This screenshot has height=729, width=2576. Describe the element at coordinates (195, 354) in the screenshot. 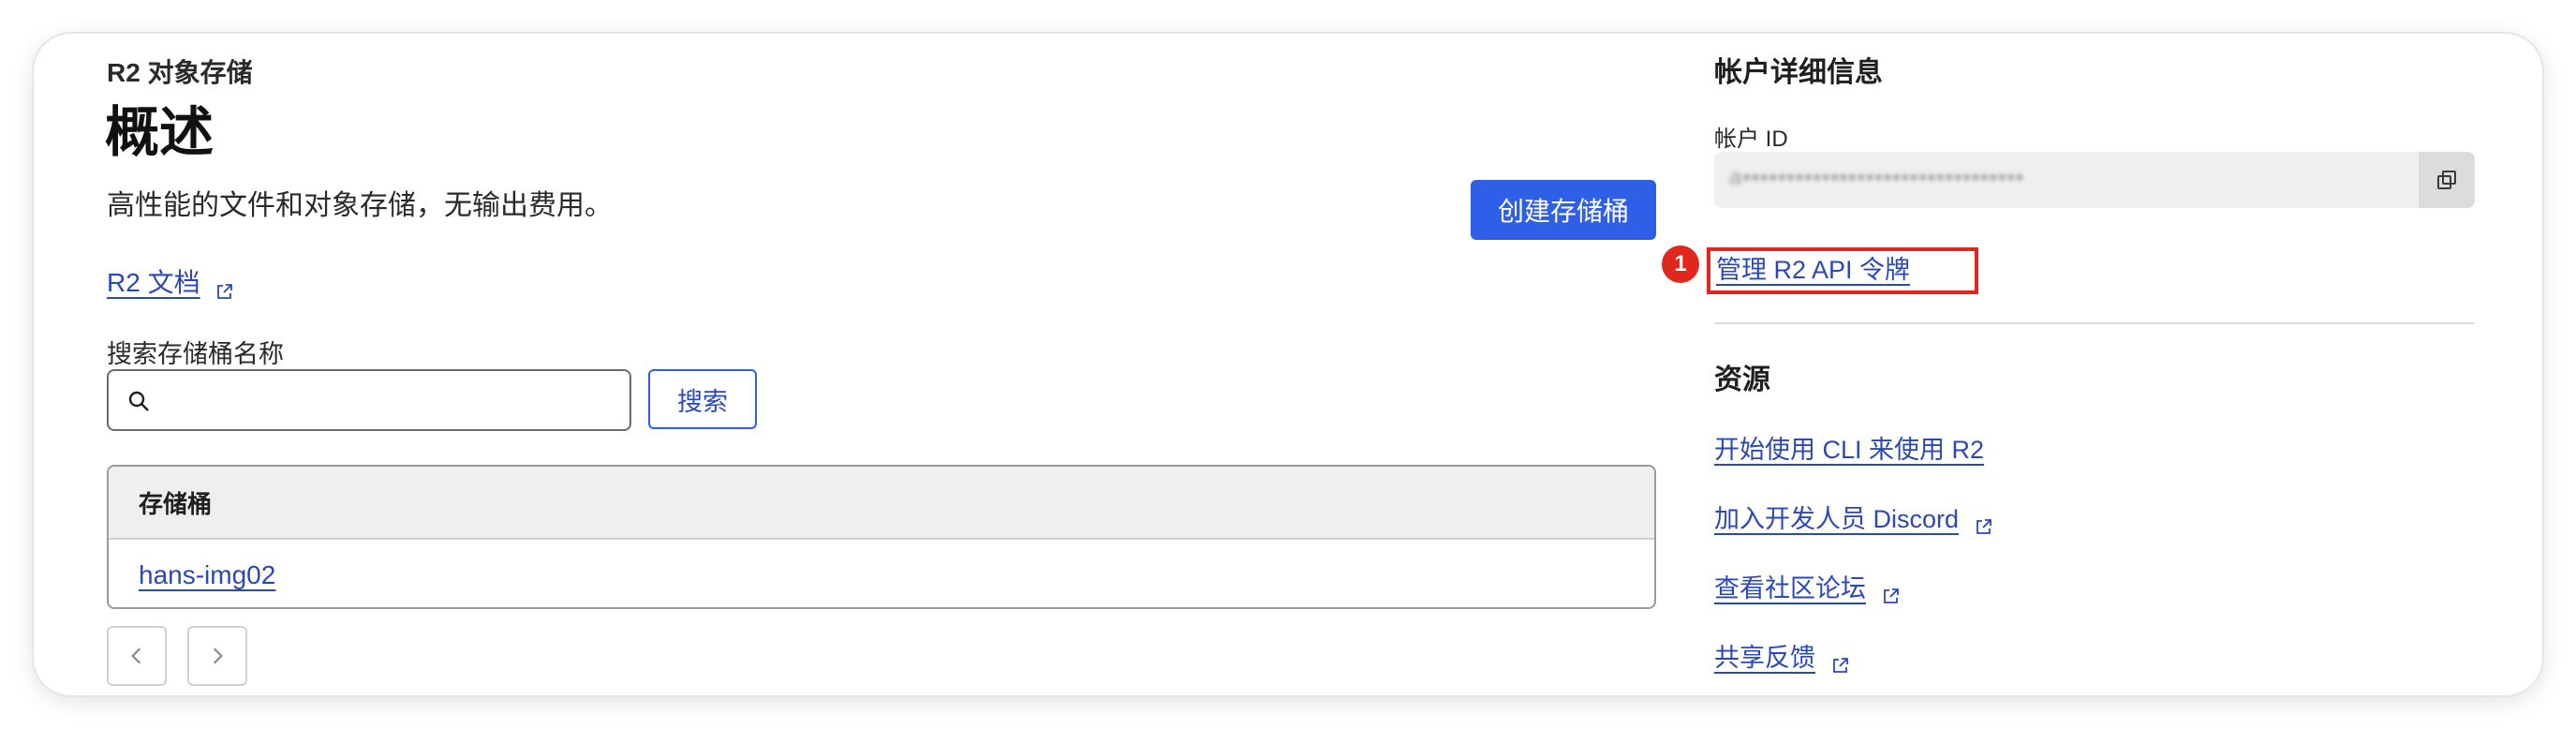

I see `search-label: 搜索存储桶名称` at that location.